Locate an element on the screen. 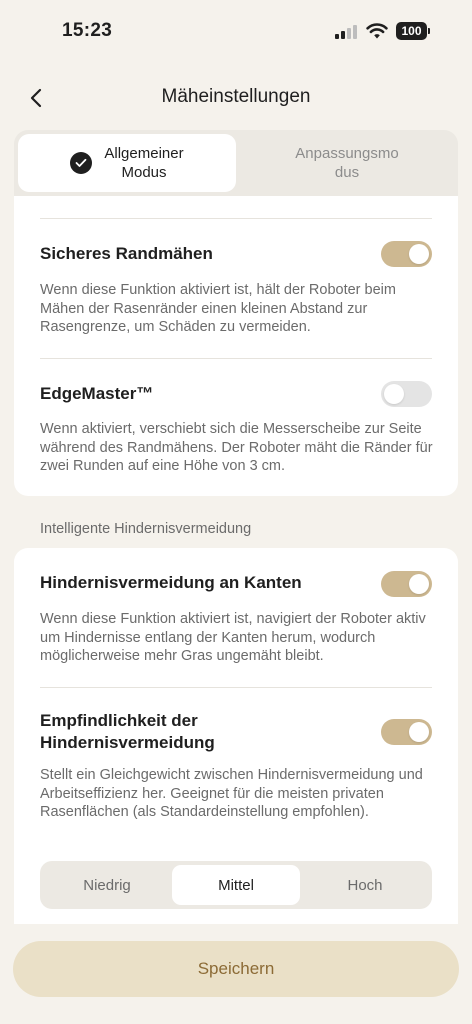 The image size is (472, 1024). safe-edge-mowing-title: Sicheres Randmähen is located at coordinates (126, 253).